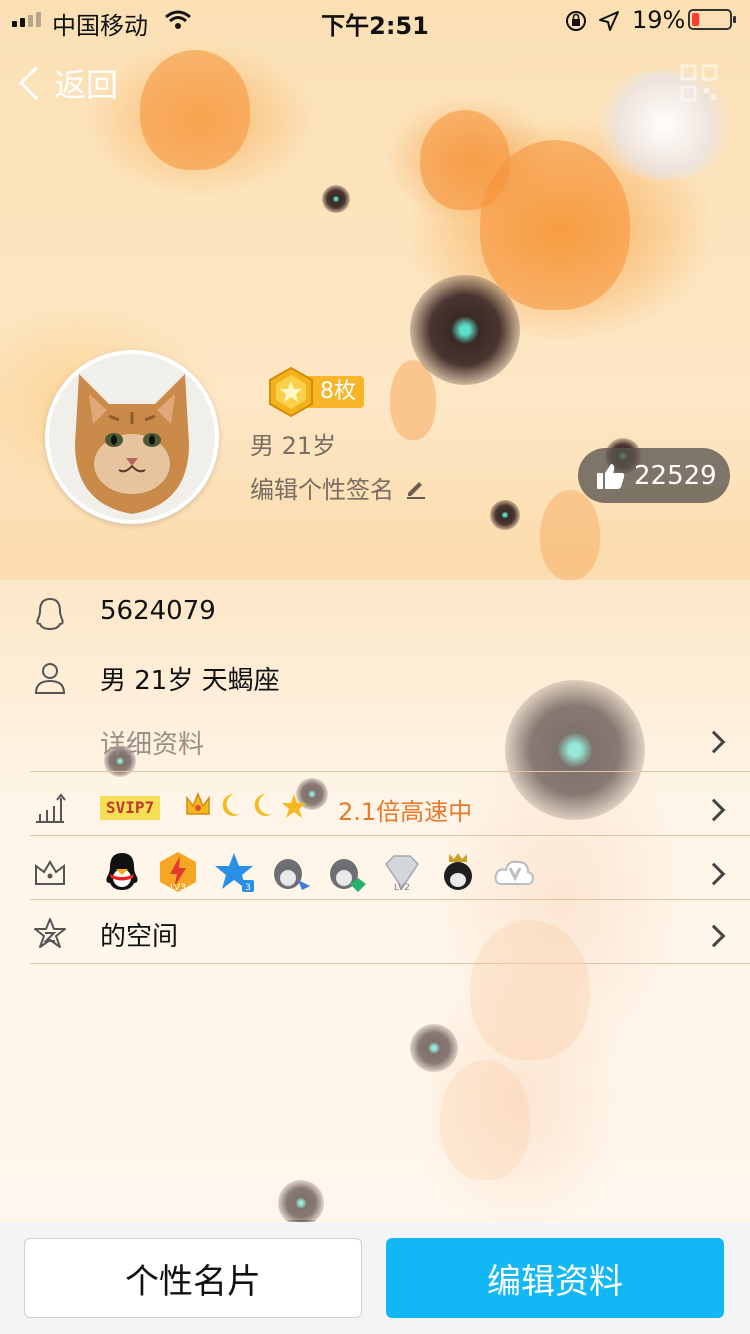 This screenshot has width=750, height=1334. I want to click on svip-level-badge: SVIP7, so click(130, 808).